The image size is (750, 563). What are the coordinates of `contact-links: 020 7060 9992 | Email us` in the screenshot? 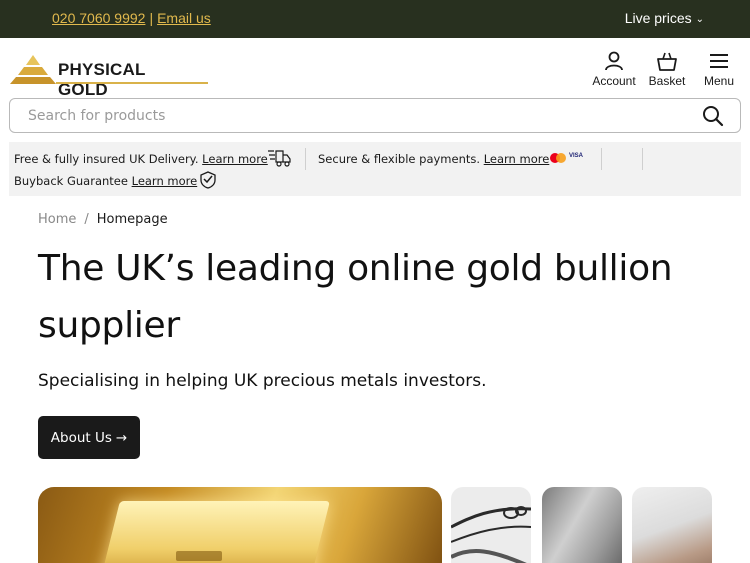 It's located at (131, 18).